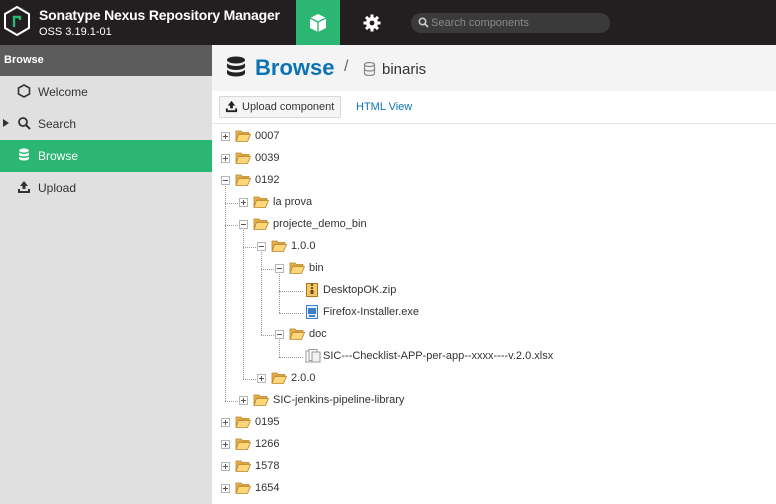  Describe the element at coordinates (496, 489) in the screenshot. I see `tree-folder-node: 1654` at that location.